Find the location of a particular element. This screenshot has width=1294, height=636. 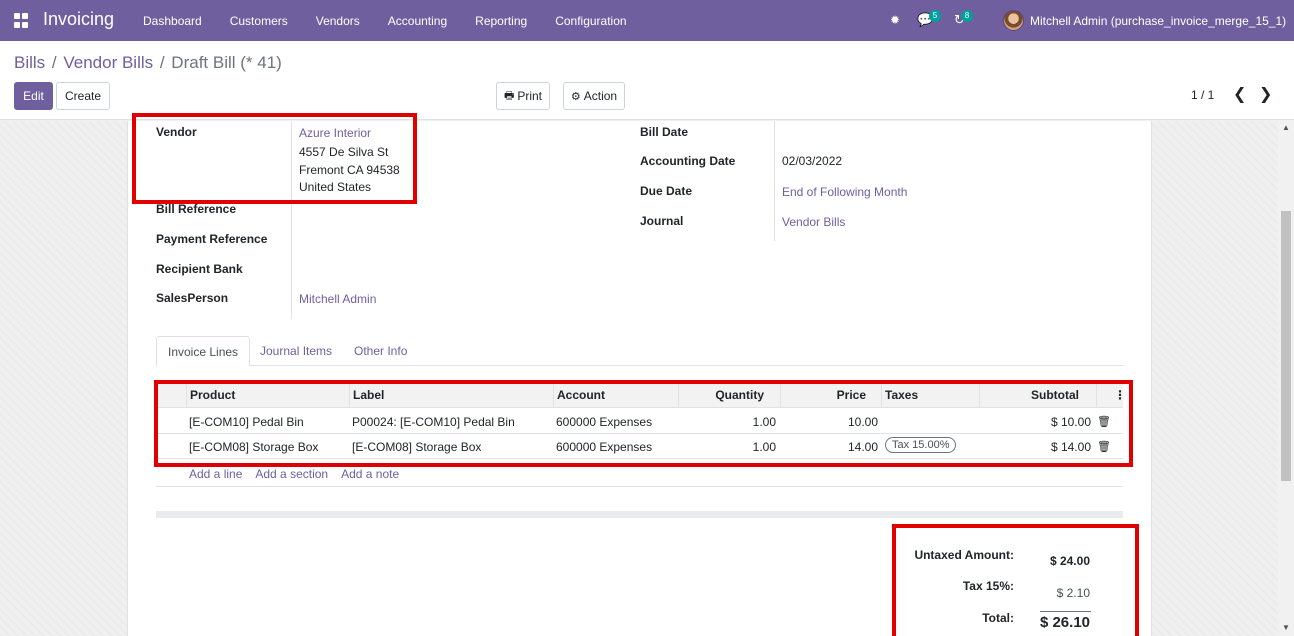

menu-dashboard: Dashboard is located at coordinates (172, 21).